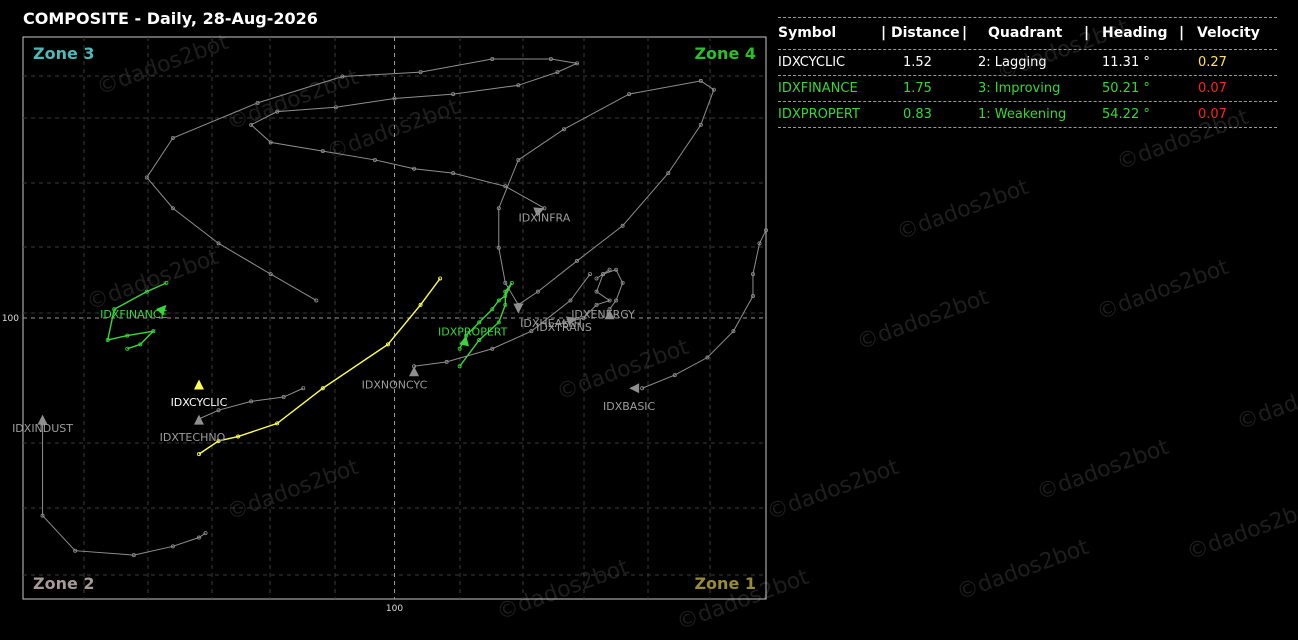 Image resolution: width=1298 pixels, height=640 pixels. I want to click on table-row: IDXCYCLIC 1.52 2: Lagging 11.31 ° 0.27, so click(1027, 63).